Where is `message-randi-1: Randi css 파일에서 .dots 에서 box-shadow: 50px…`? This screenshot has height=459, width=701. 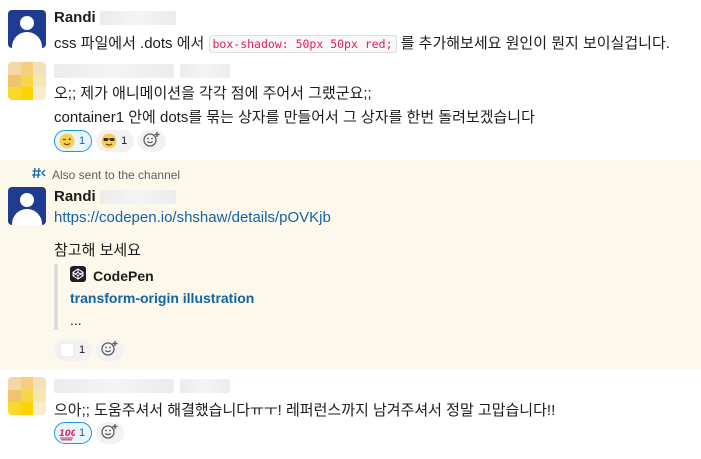
message-randi-1: Randi css 파일에서 .dots 에서 box-shadow: 50px… is located at coordinates (350, 28).